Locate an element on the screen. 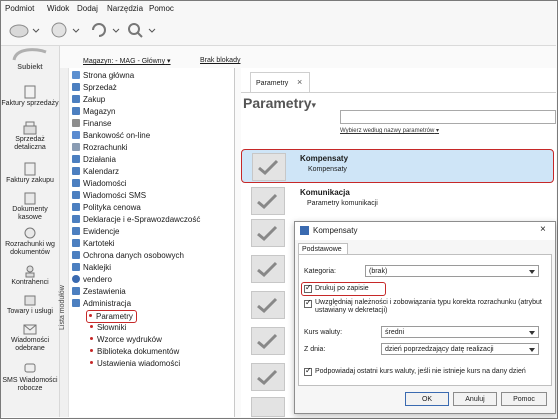 The width and height of the screenshot is (558, 419). menu-widok: Widok is located at coordinates (58, 8).